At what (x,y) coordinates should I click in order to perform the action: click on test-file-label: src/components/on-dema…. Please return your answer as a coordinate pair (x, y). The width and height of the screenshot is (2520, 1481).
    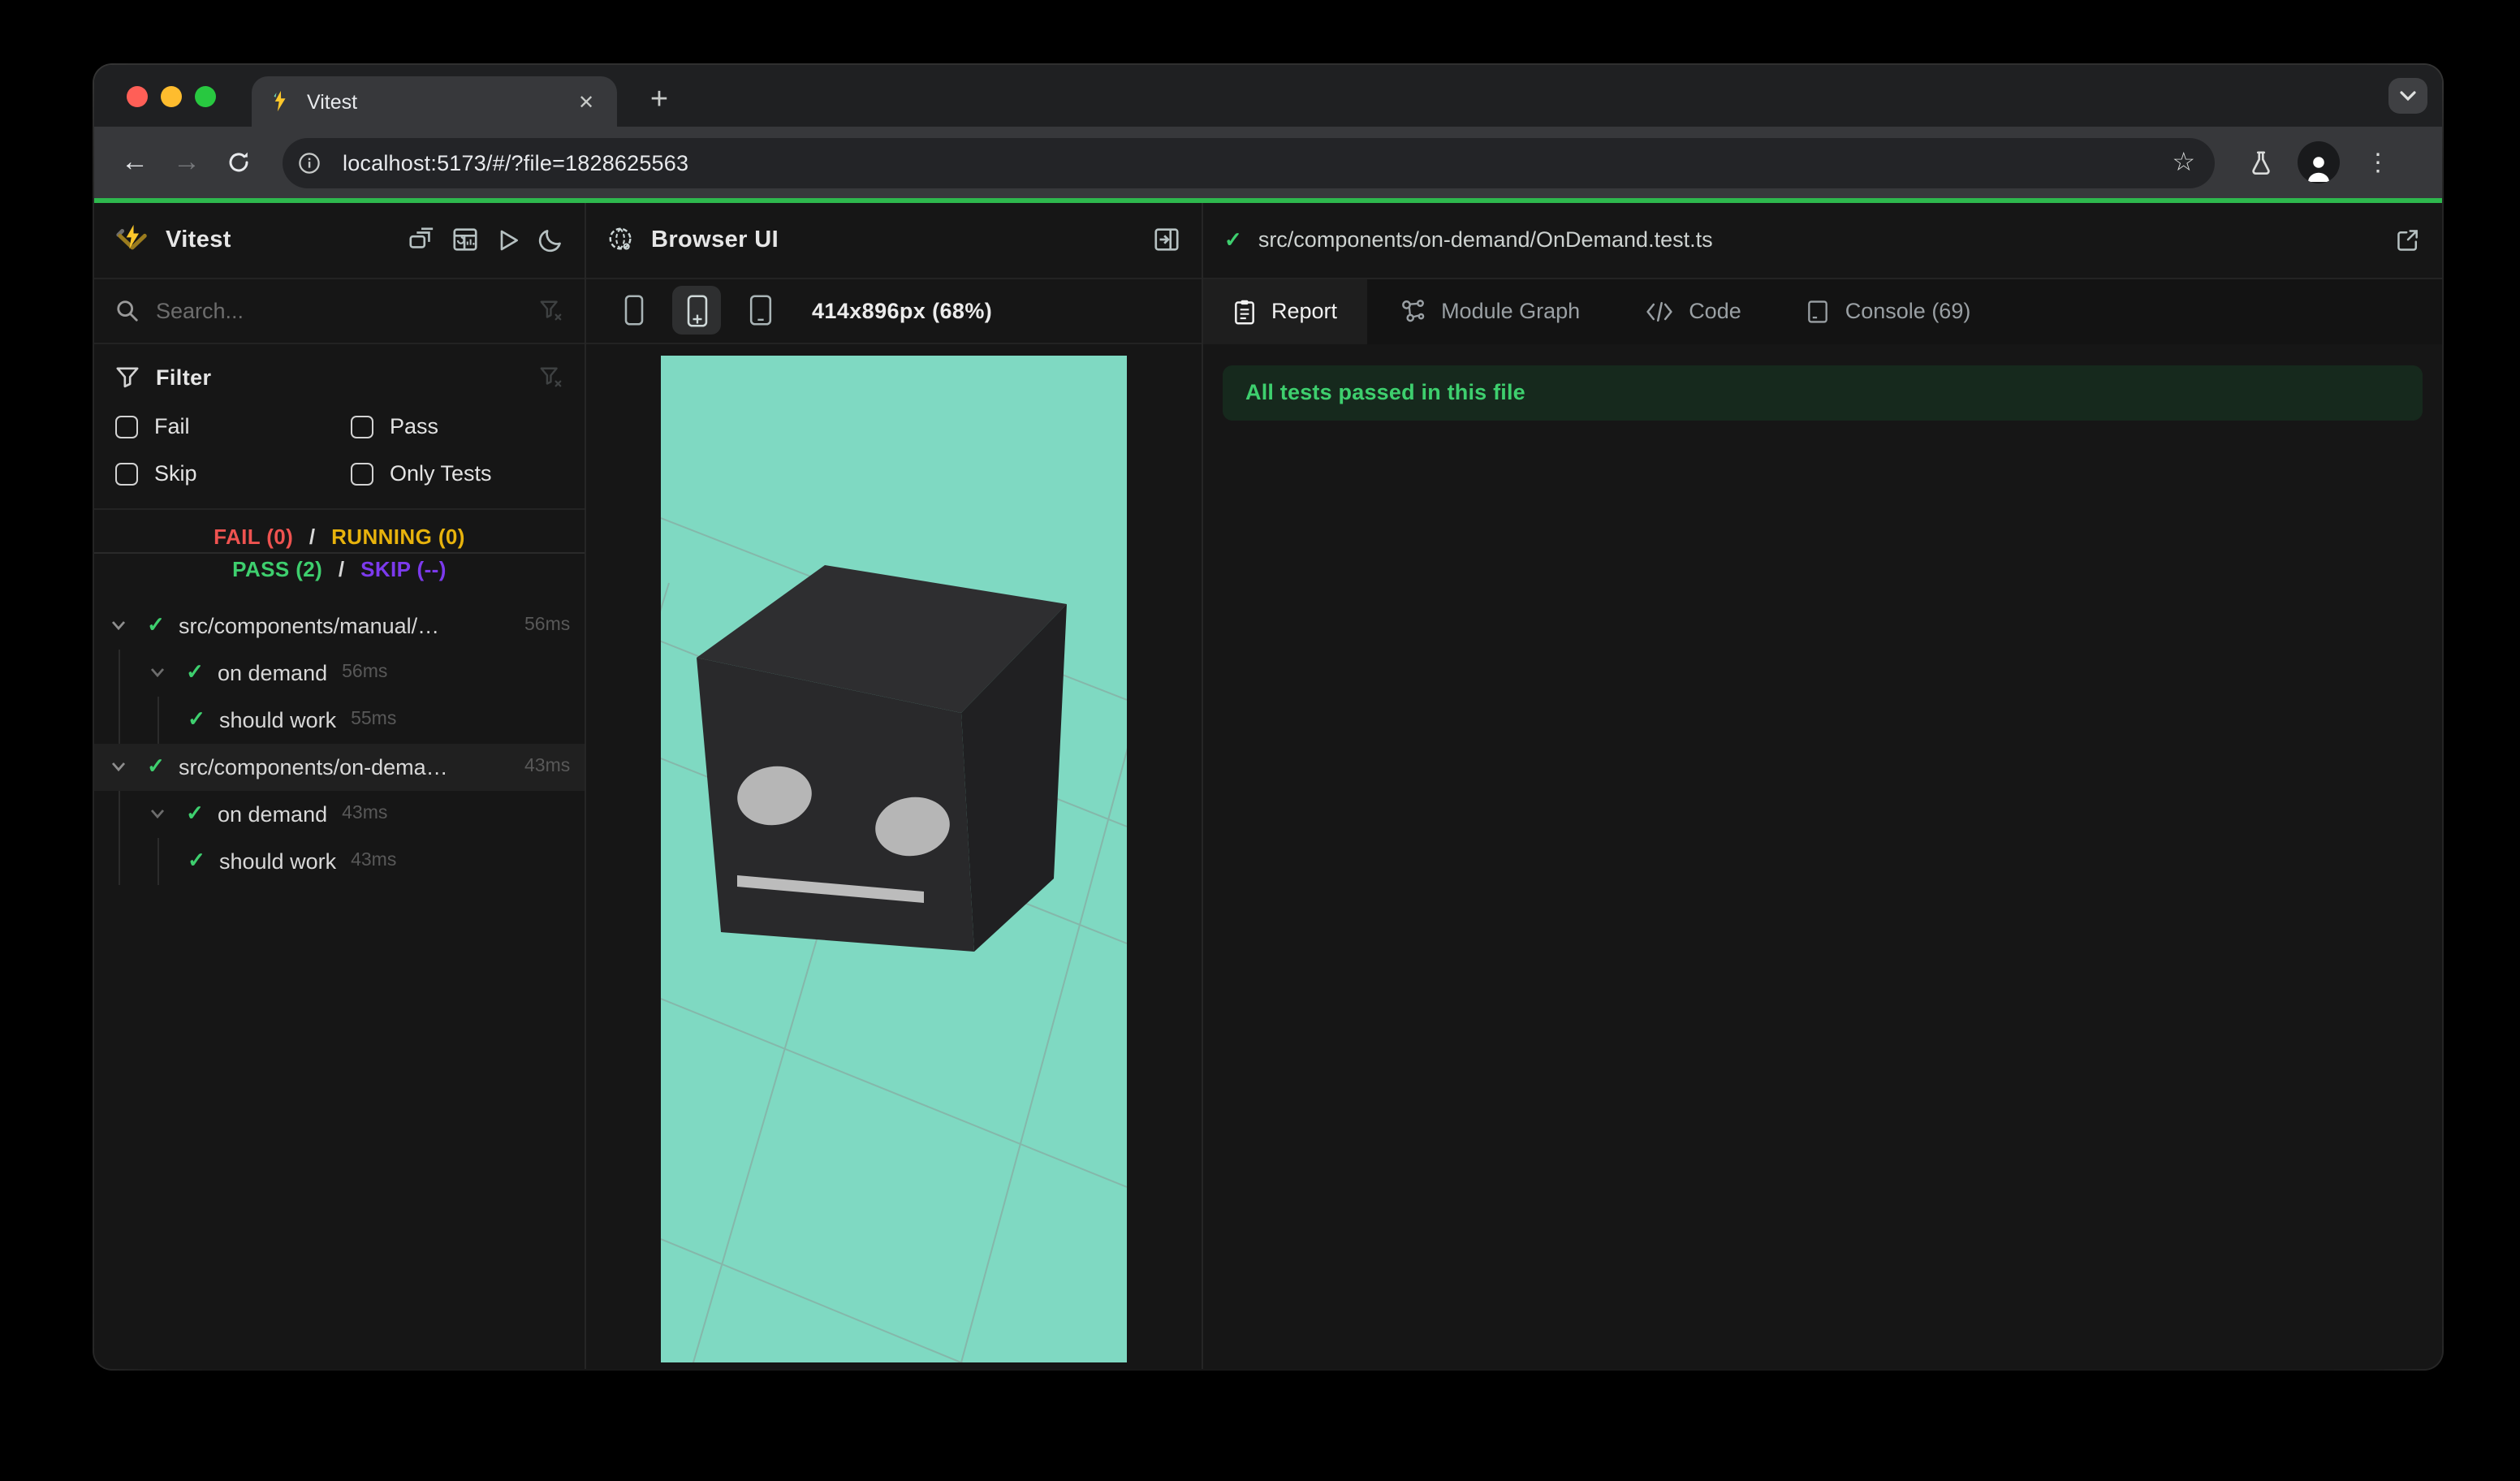
    Looking at the image, I should click on (313, 766).